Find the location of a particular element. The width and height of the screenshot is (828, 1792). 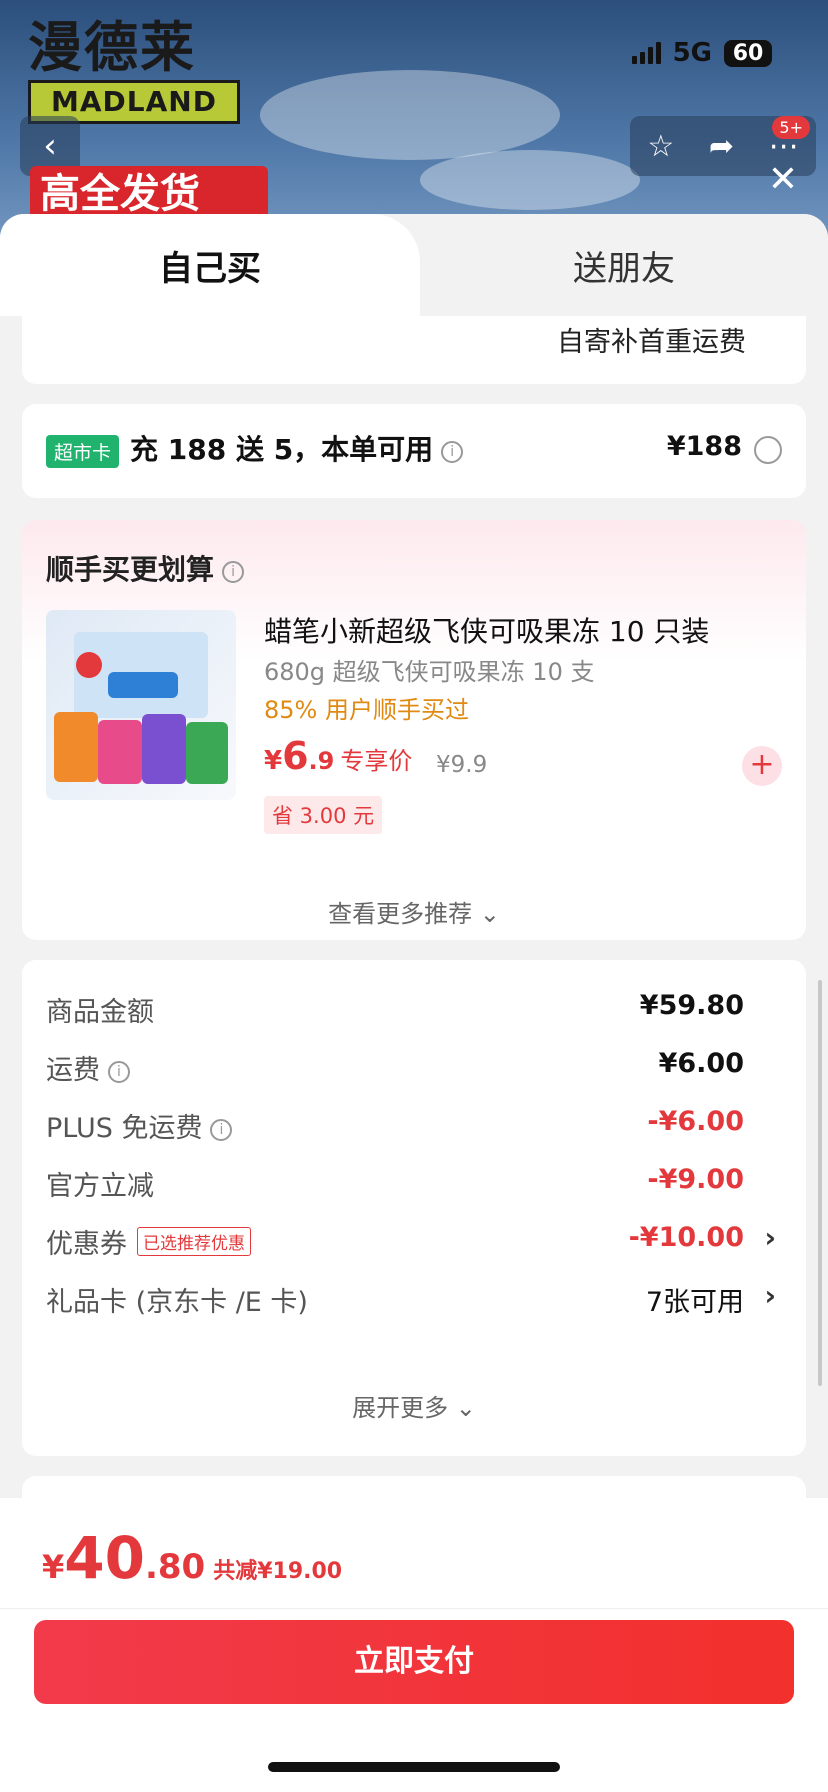

summary-label: 运费 i is located at coordinates (88, 1067).